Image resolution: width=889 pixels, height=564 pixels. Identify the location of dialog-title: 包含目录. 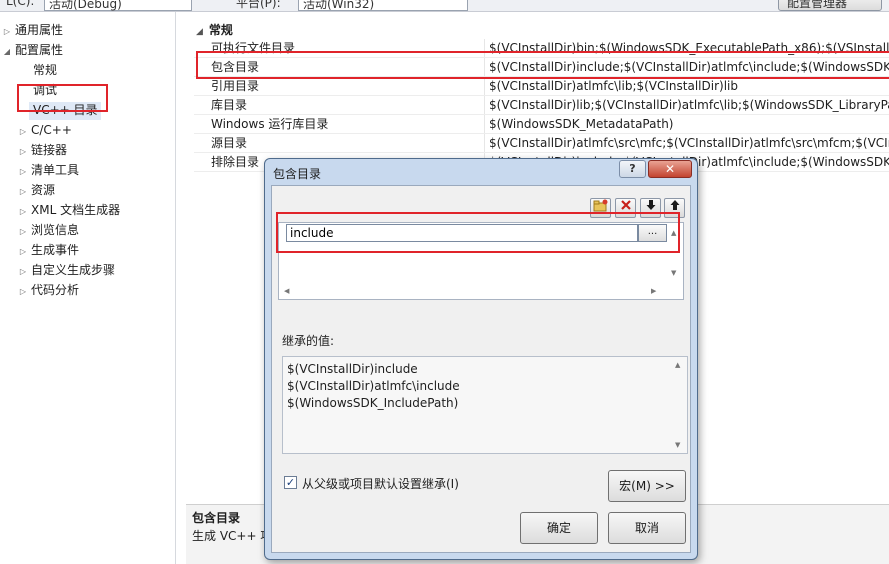
(297, 174).